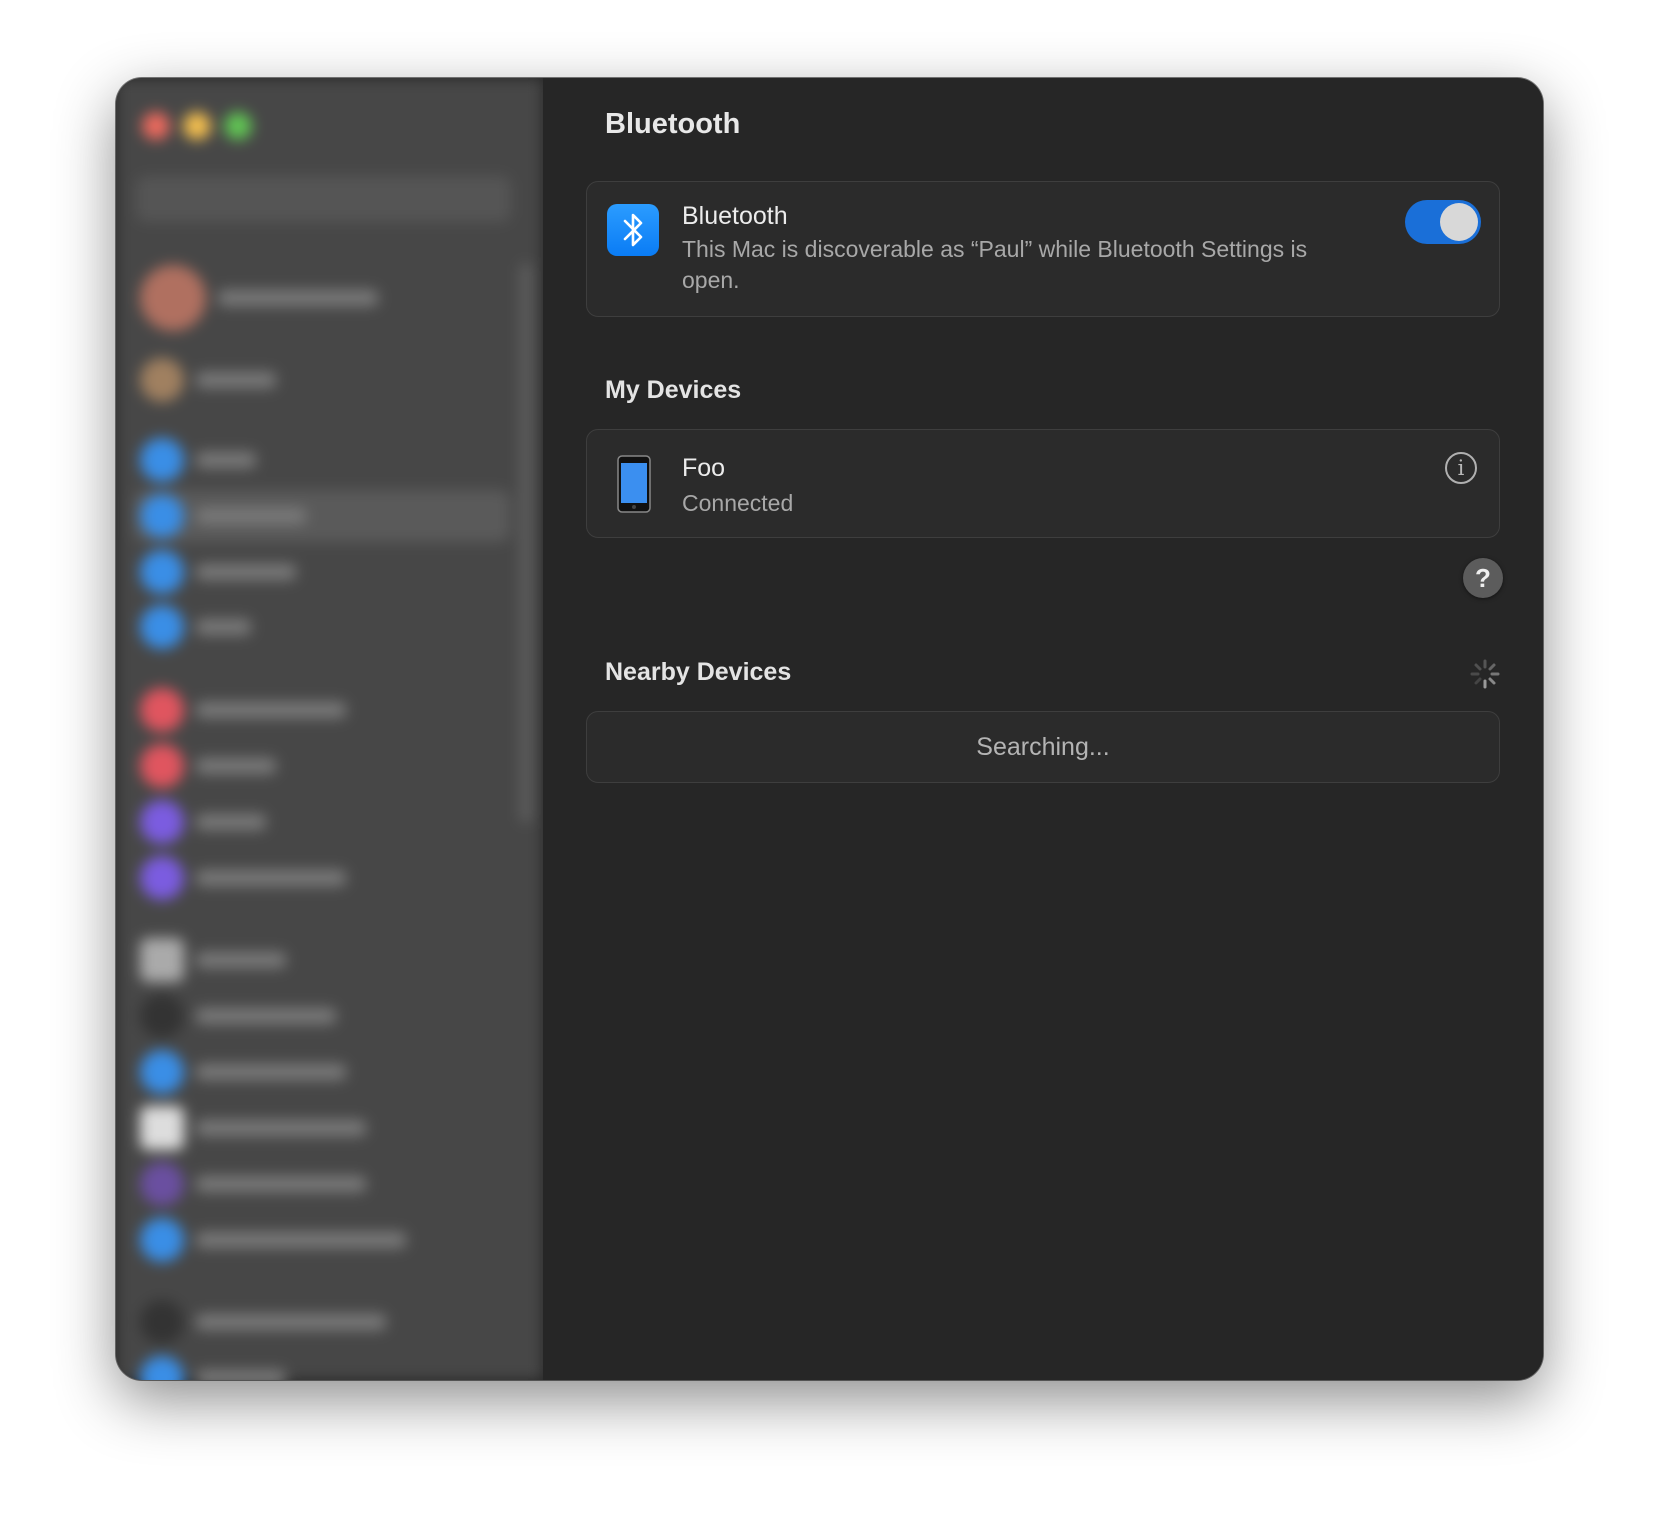 This screenshot has height=1530, width=1654. Describe the element at coordinates (223, 516) in the screenshot. I see `sidebar-item-bluetooth` at that location.